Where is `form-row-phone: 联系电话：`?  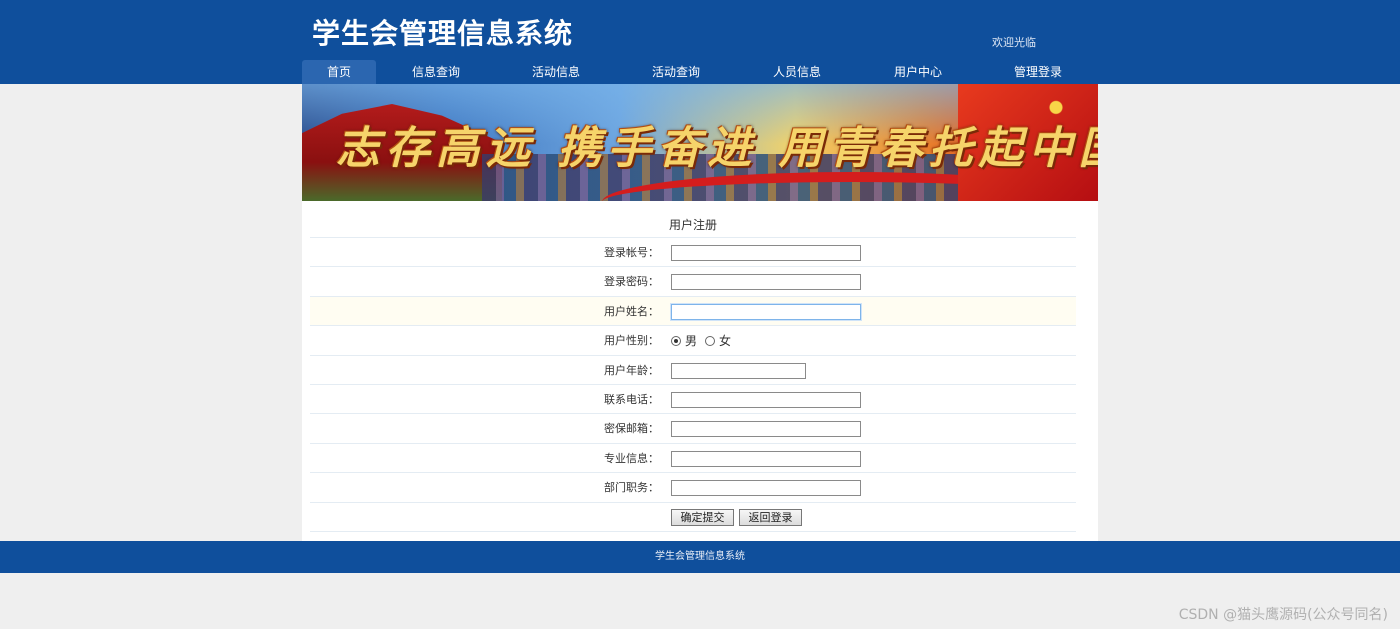
form-row-phone: 联系电话： is located at coordinates (693, 400).